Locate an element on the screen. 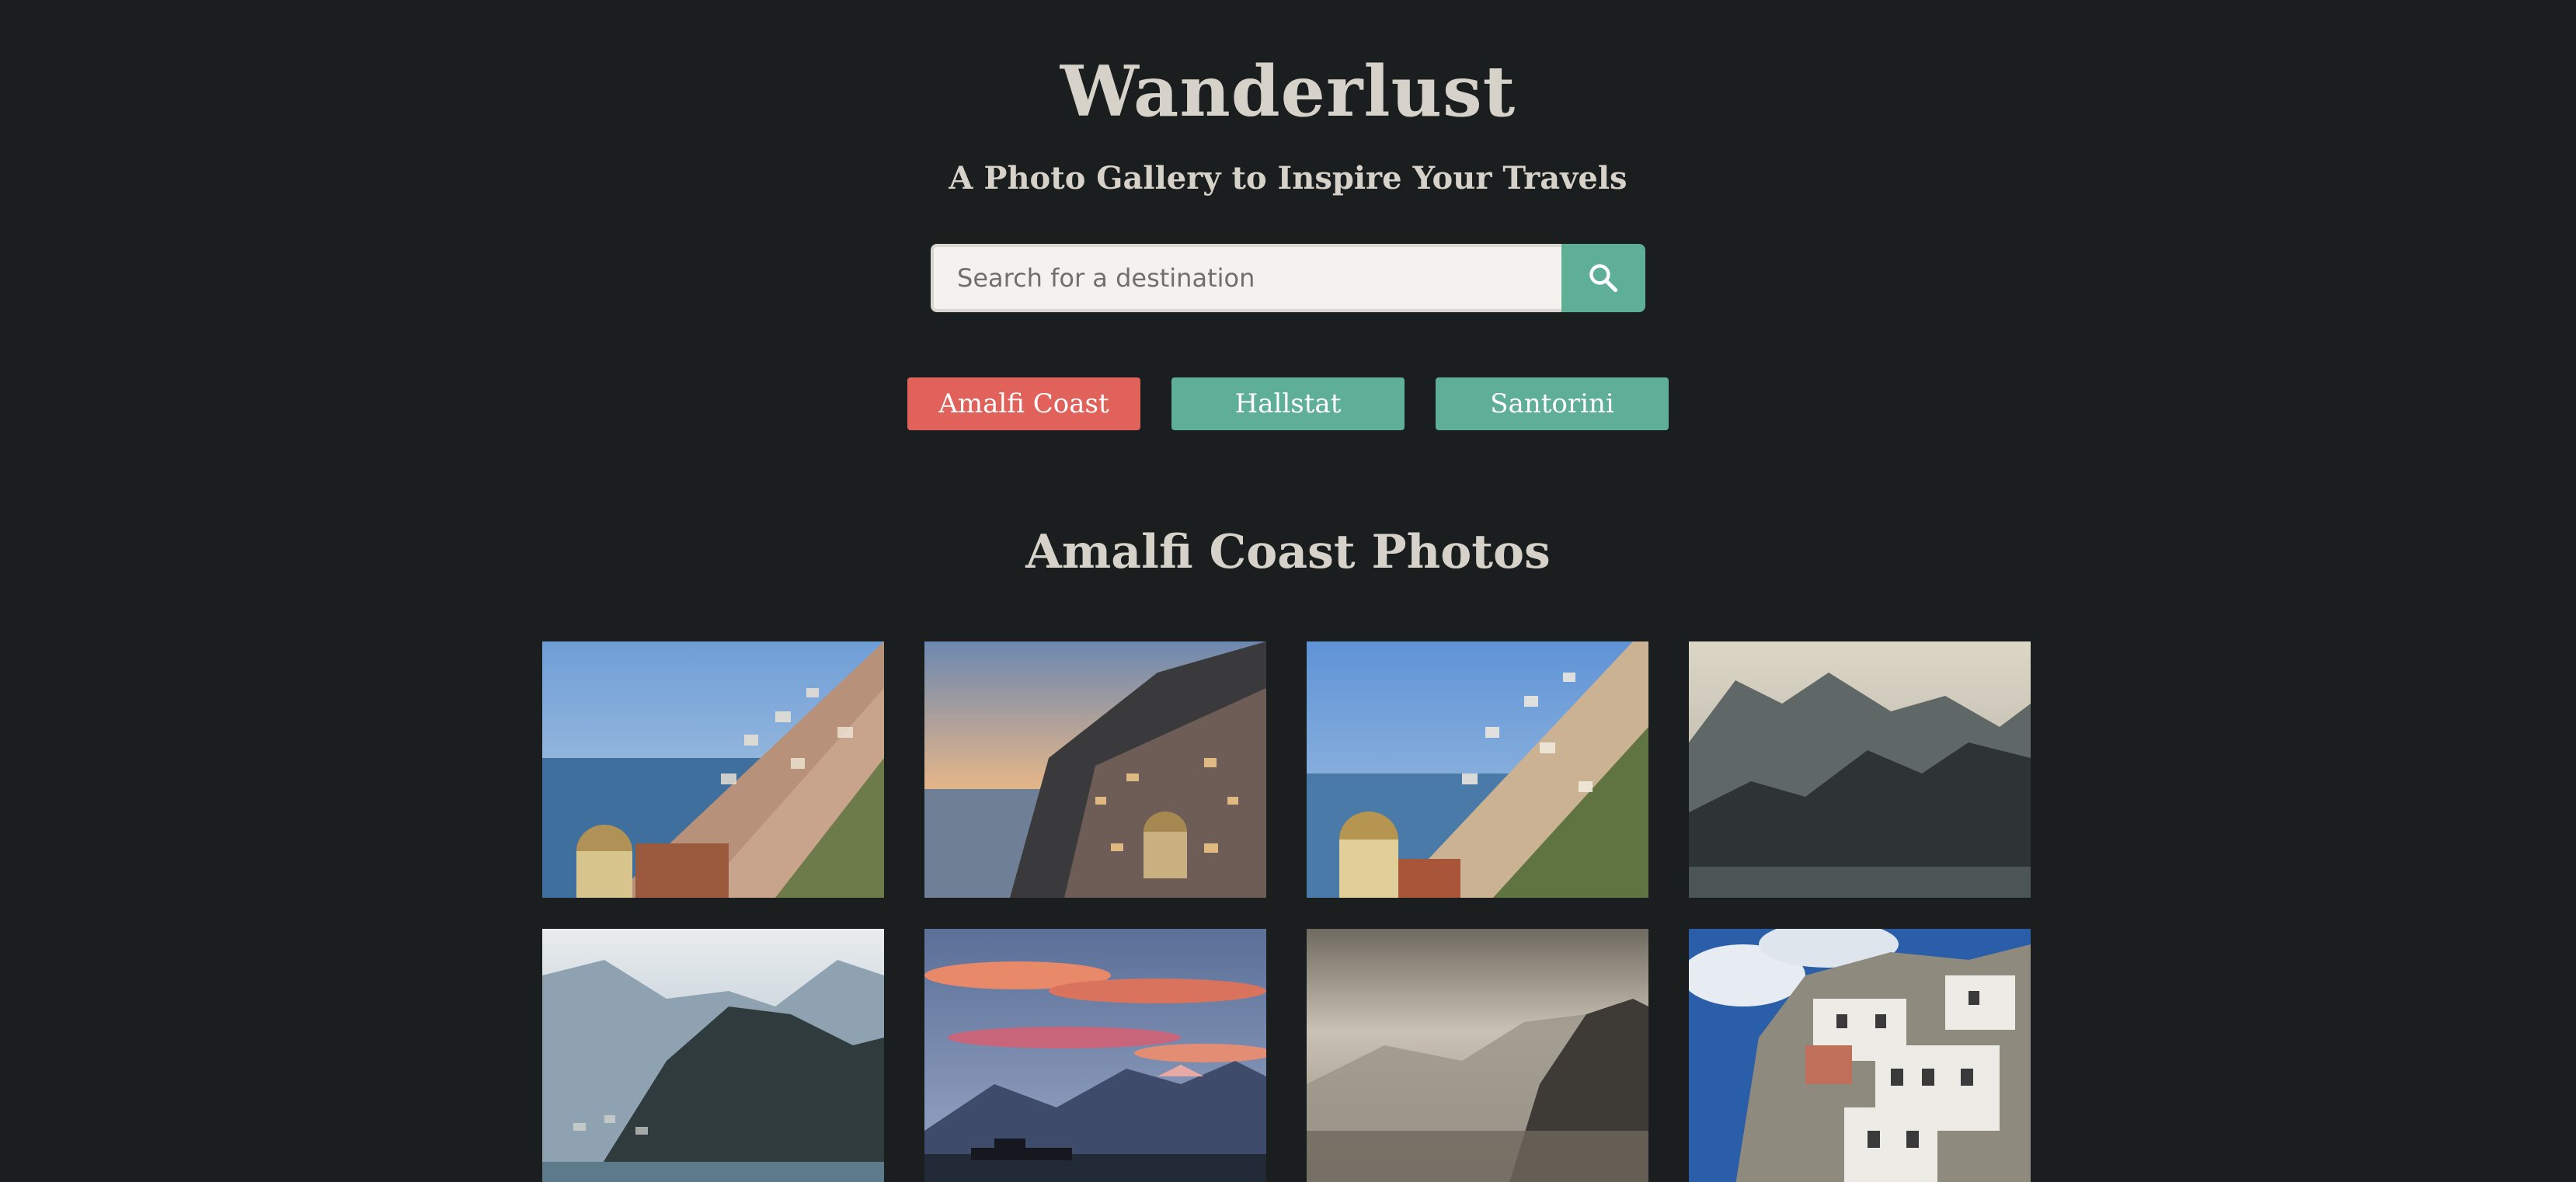 The image size is (2576, 1182). gallery-heading: Amalfi Coast Photos is located at coordinates (1288, 552).